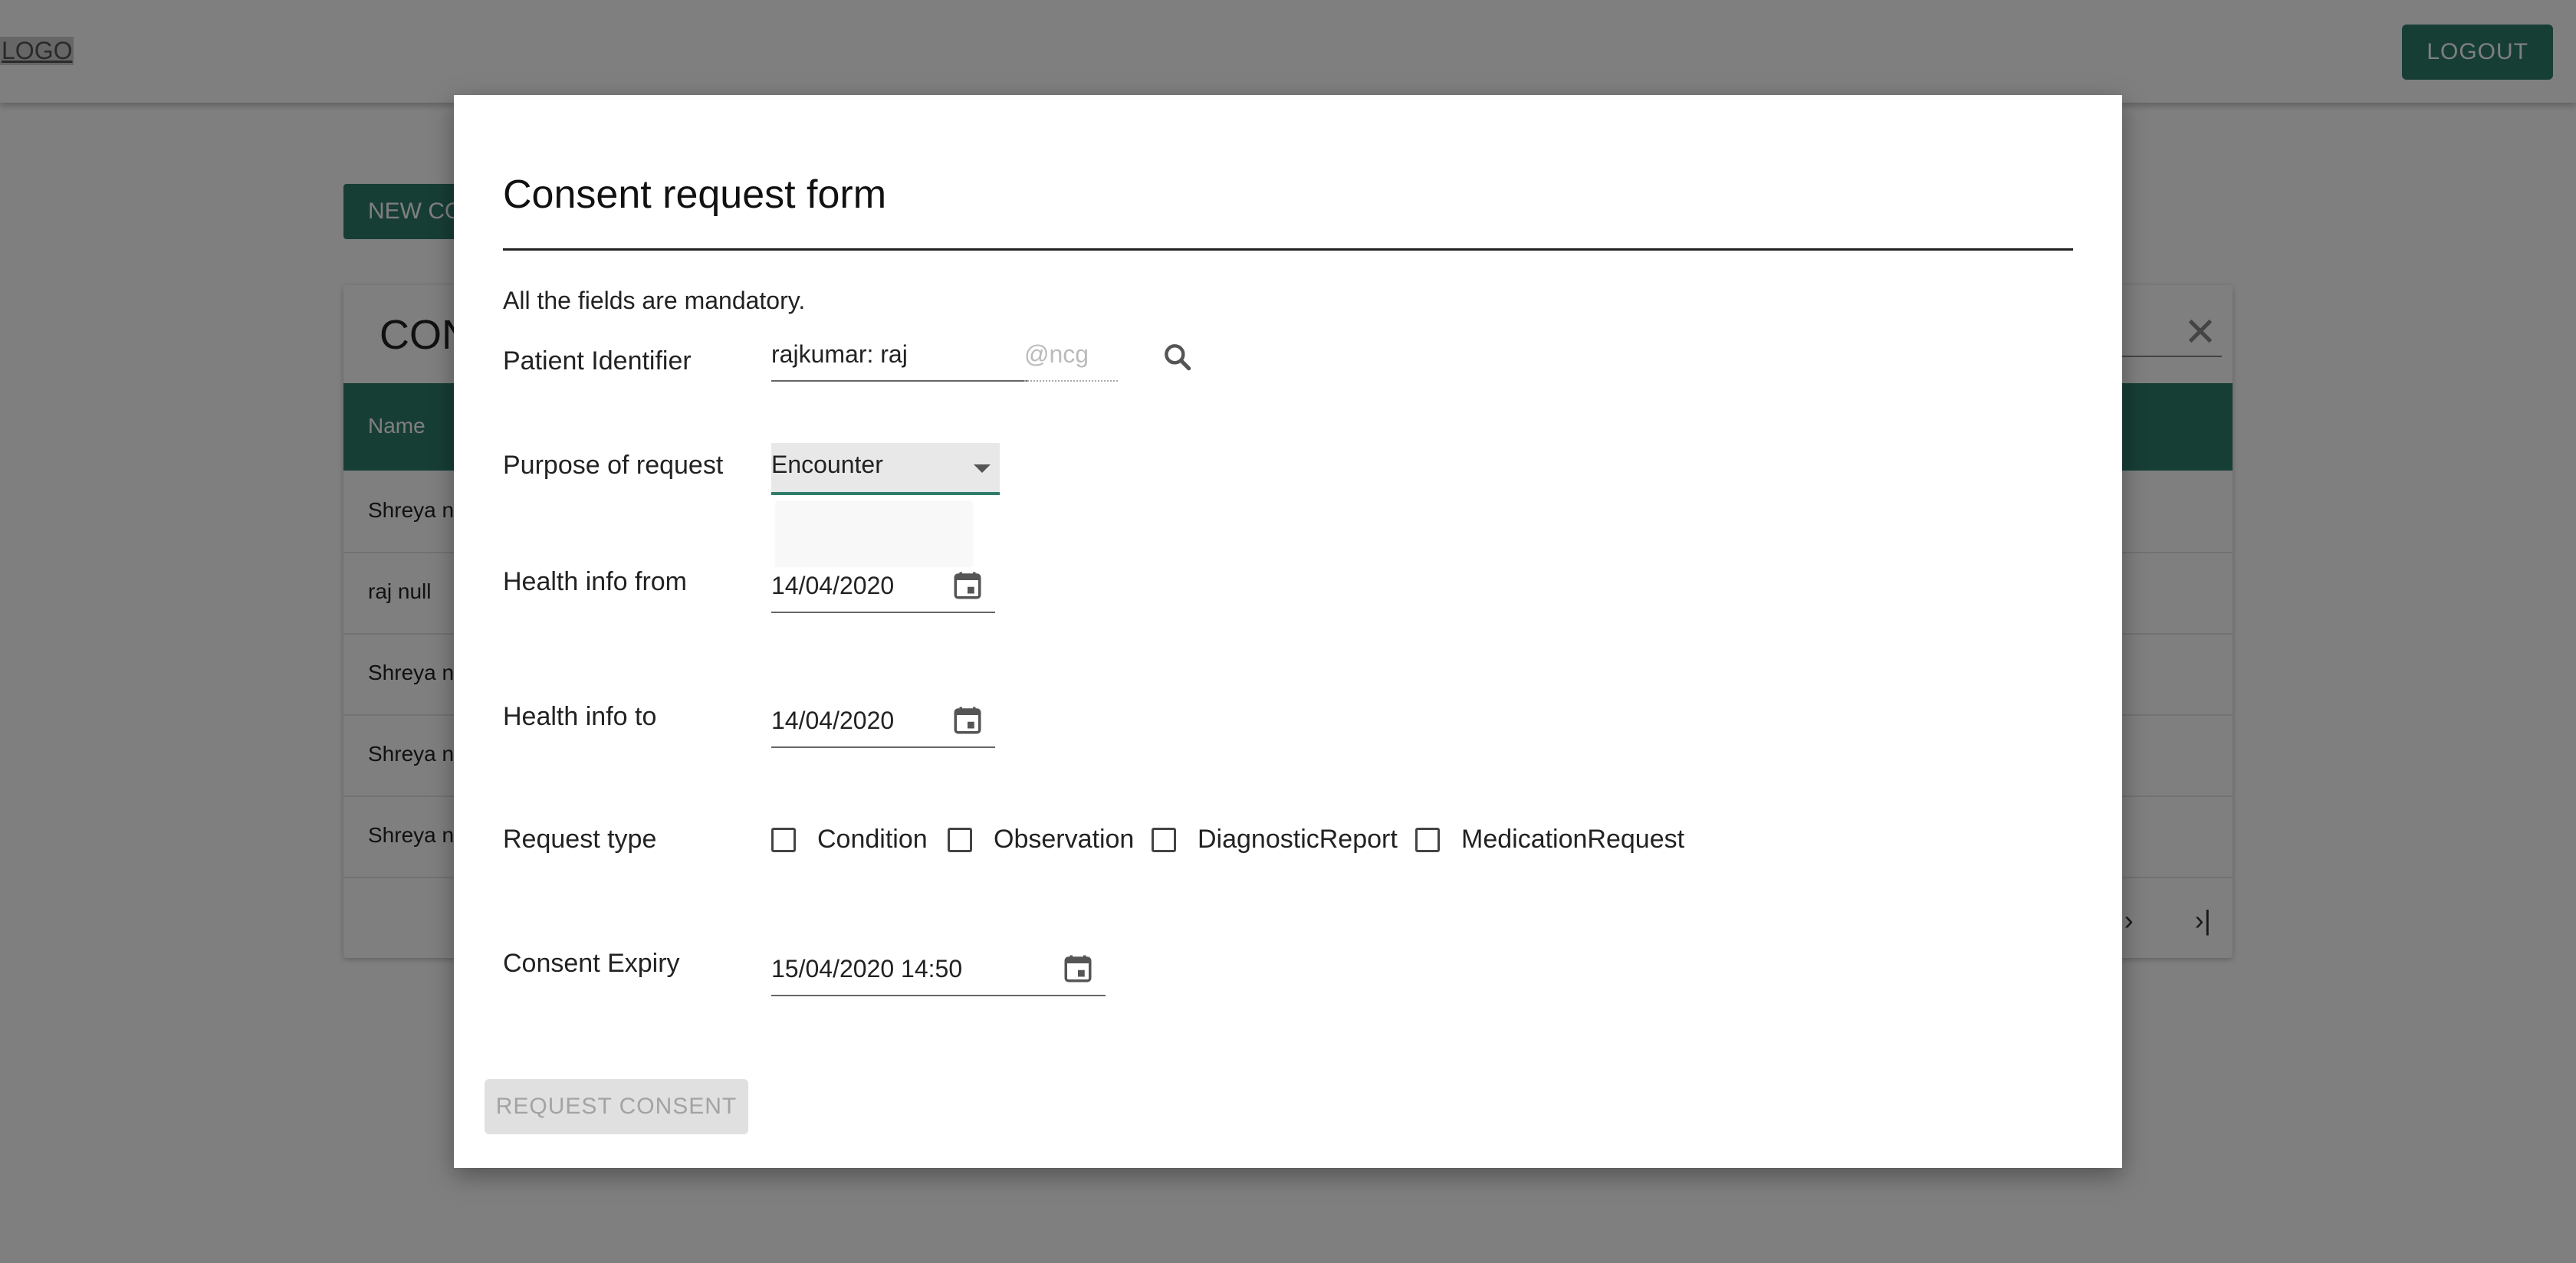  What do you see at coordinates (1288, 250) in the screenshot?
I see `title-divider` at bounding box center [1288, 250].